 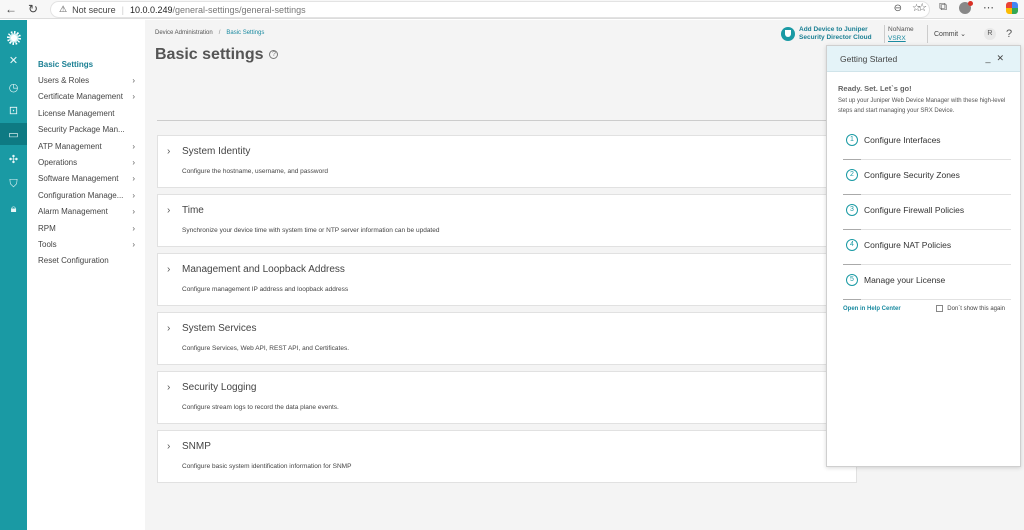 What do you see at coordinates (216, 151) in the screenshot?
I see `card-title: System Identity` at bounding box center [216, 151].